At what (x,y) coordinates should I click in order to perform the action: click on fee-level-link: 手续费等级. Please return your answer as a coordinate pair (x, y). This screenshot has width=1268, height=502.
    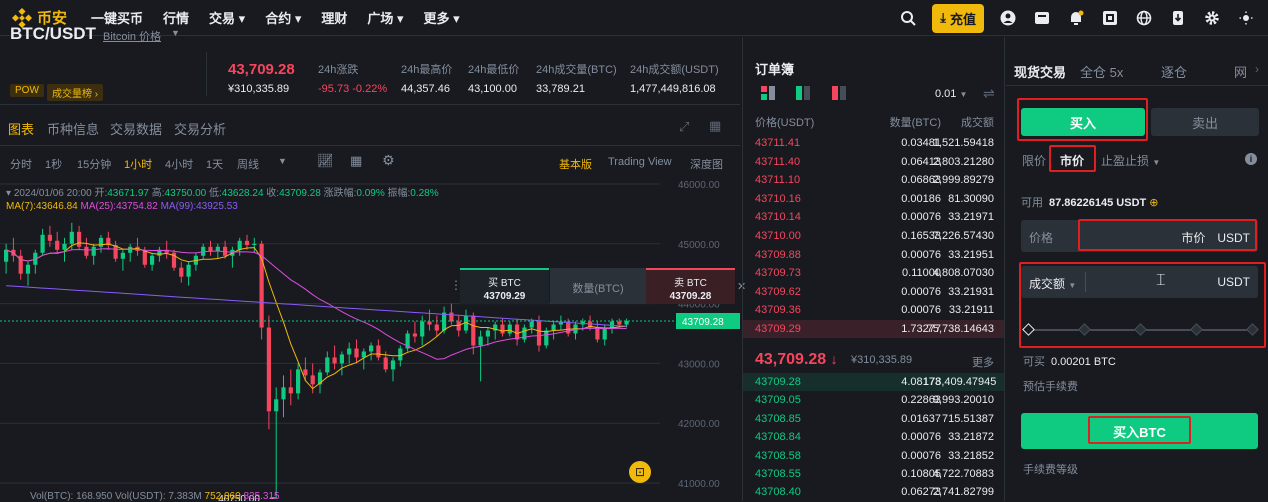
    Looking at the image, I should click on (1050, 469).